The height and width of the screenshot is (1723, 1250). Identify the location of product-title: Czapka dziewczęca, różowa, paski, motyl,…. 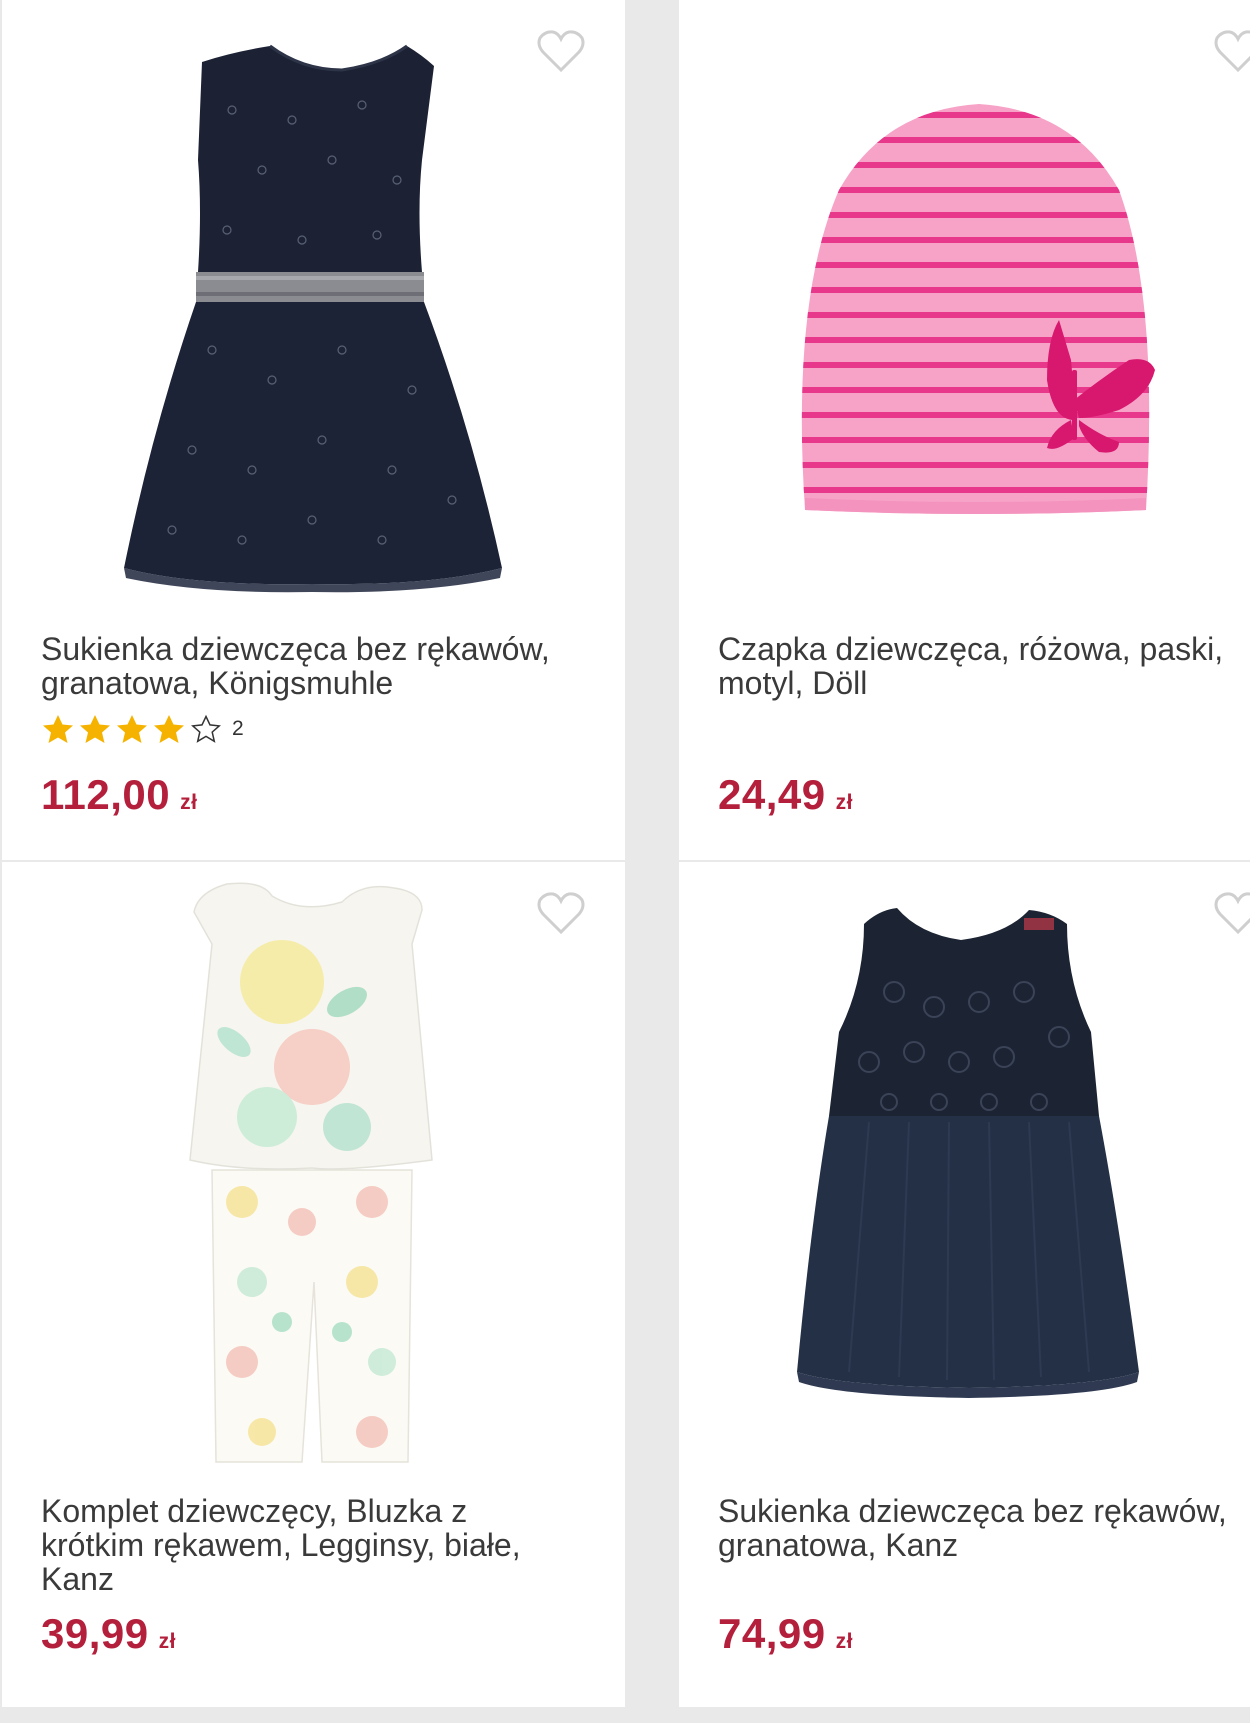
(984, 666).